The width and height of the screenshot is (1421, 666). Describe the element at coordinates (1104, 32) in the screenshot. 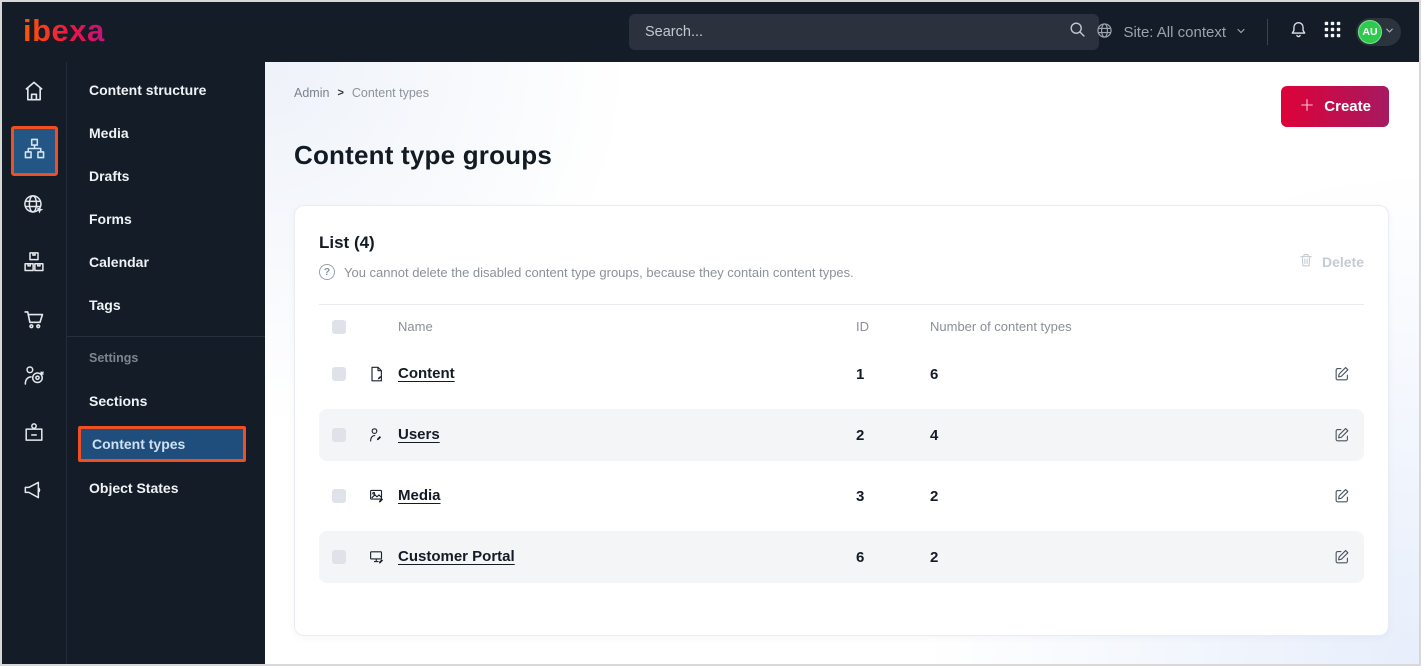

I see `globe-icon` at that location.